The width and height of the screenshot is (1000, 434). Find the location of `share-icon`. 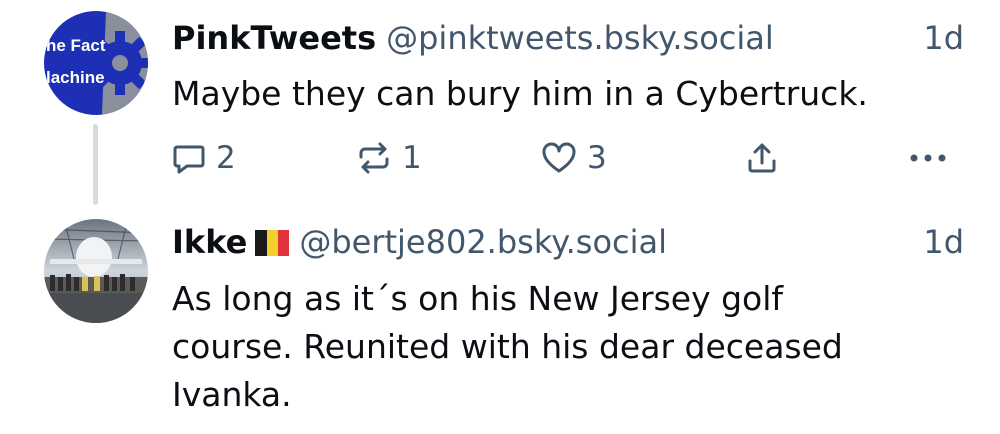

share-icon is located at coordinates (762, 158).